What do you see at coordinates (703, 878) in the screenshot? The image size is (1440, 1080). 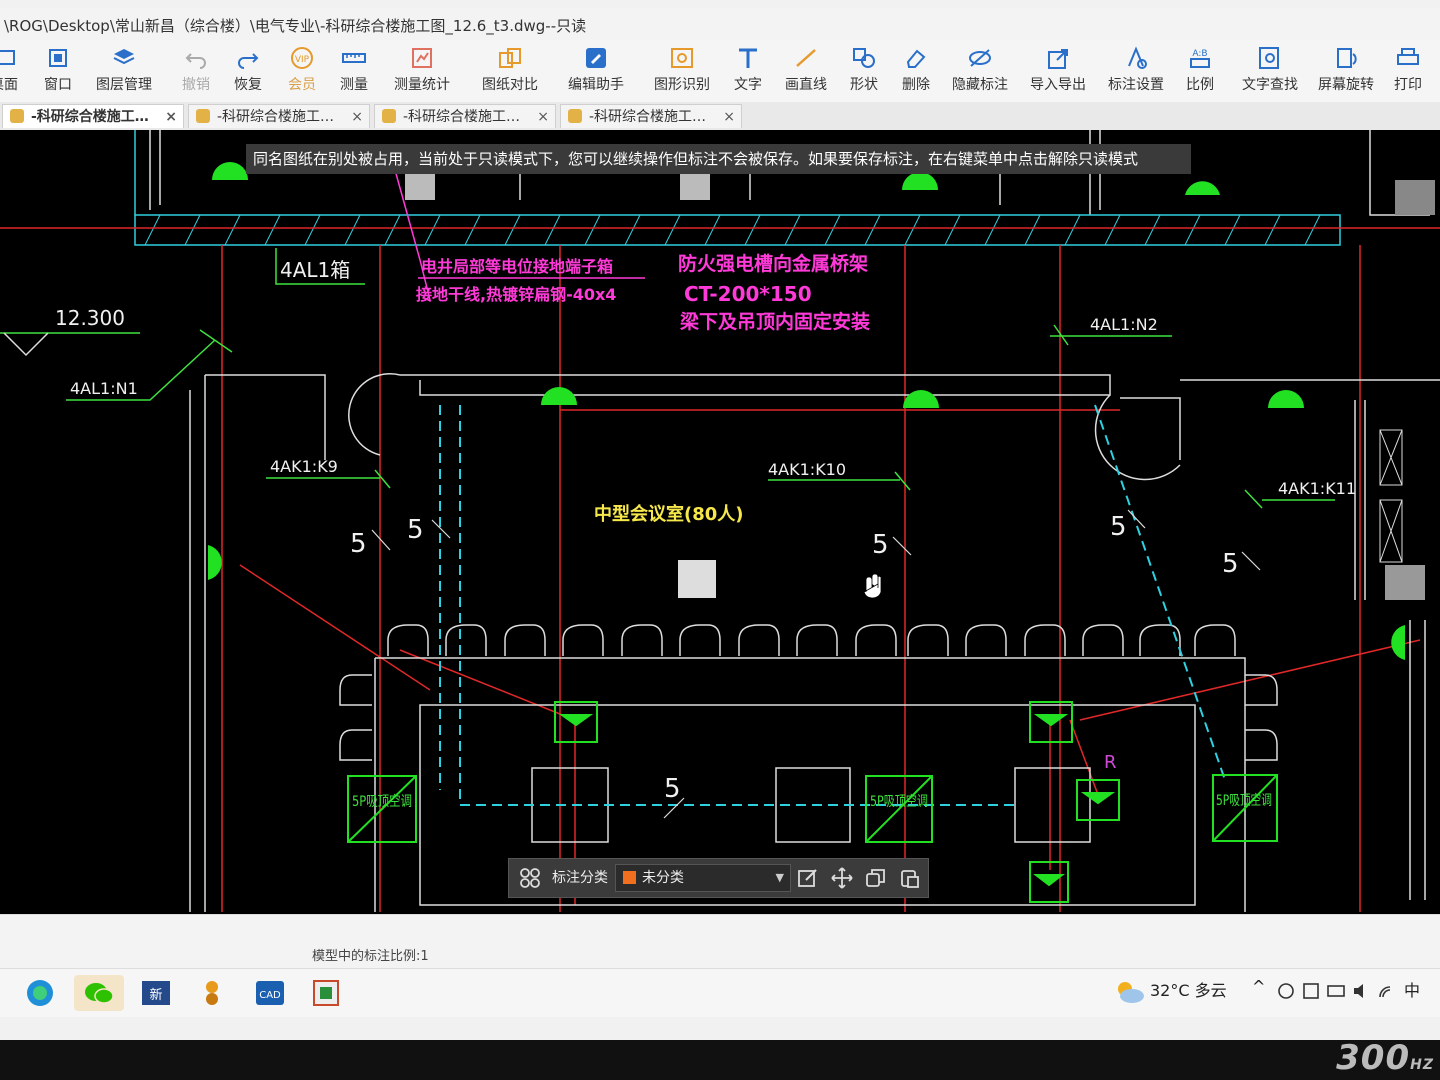 I see `annotation-category-select: 未分类 ▼` at bounding box center [703, 878].